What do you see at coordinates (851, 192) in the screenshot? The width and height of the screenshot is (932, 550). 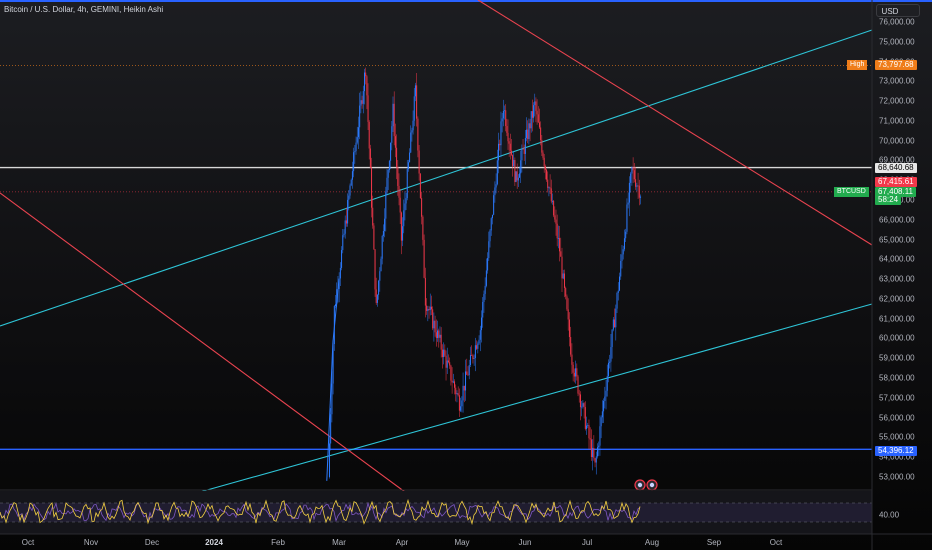 I see `symbol-tag: BTCUSD` at bounding box center [851, 192].